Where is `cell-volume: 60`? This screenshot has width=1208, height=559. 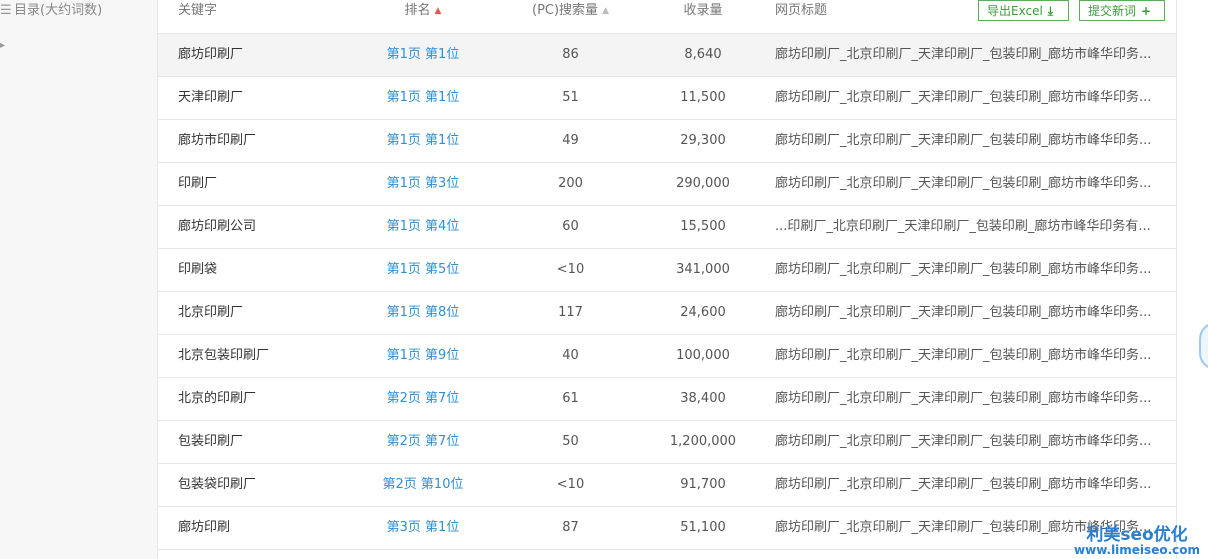 cell-volume: 60 is located at coordinates (570, 226).